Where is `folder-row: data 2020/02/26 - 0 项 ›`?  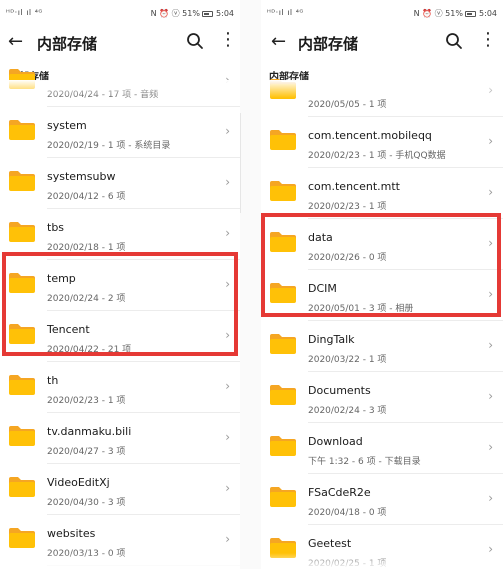
folder-row: data 2020/02/26 - 0 项 › is located at coordinates (382, 244).